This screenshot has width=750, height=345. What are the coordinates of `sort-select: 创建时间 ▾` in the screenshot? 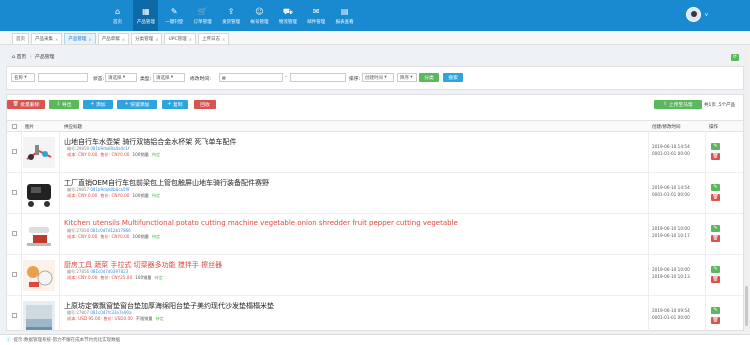 It's located at (378, 77).